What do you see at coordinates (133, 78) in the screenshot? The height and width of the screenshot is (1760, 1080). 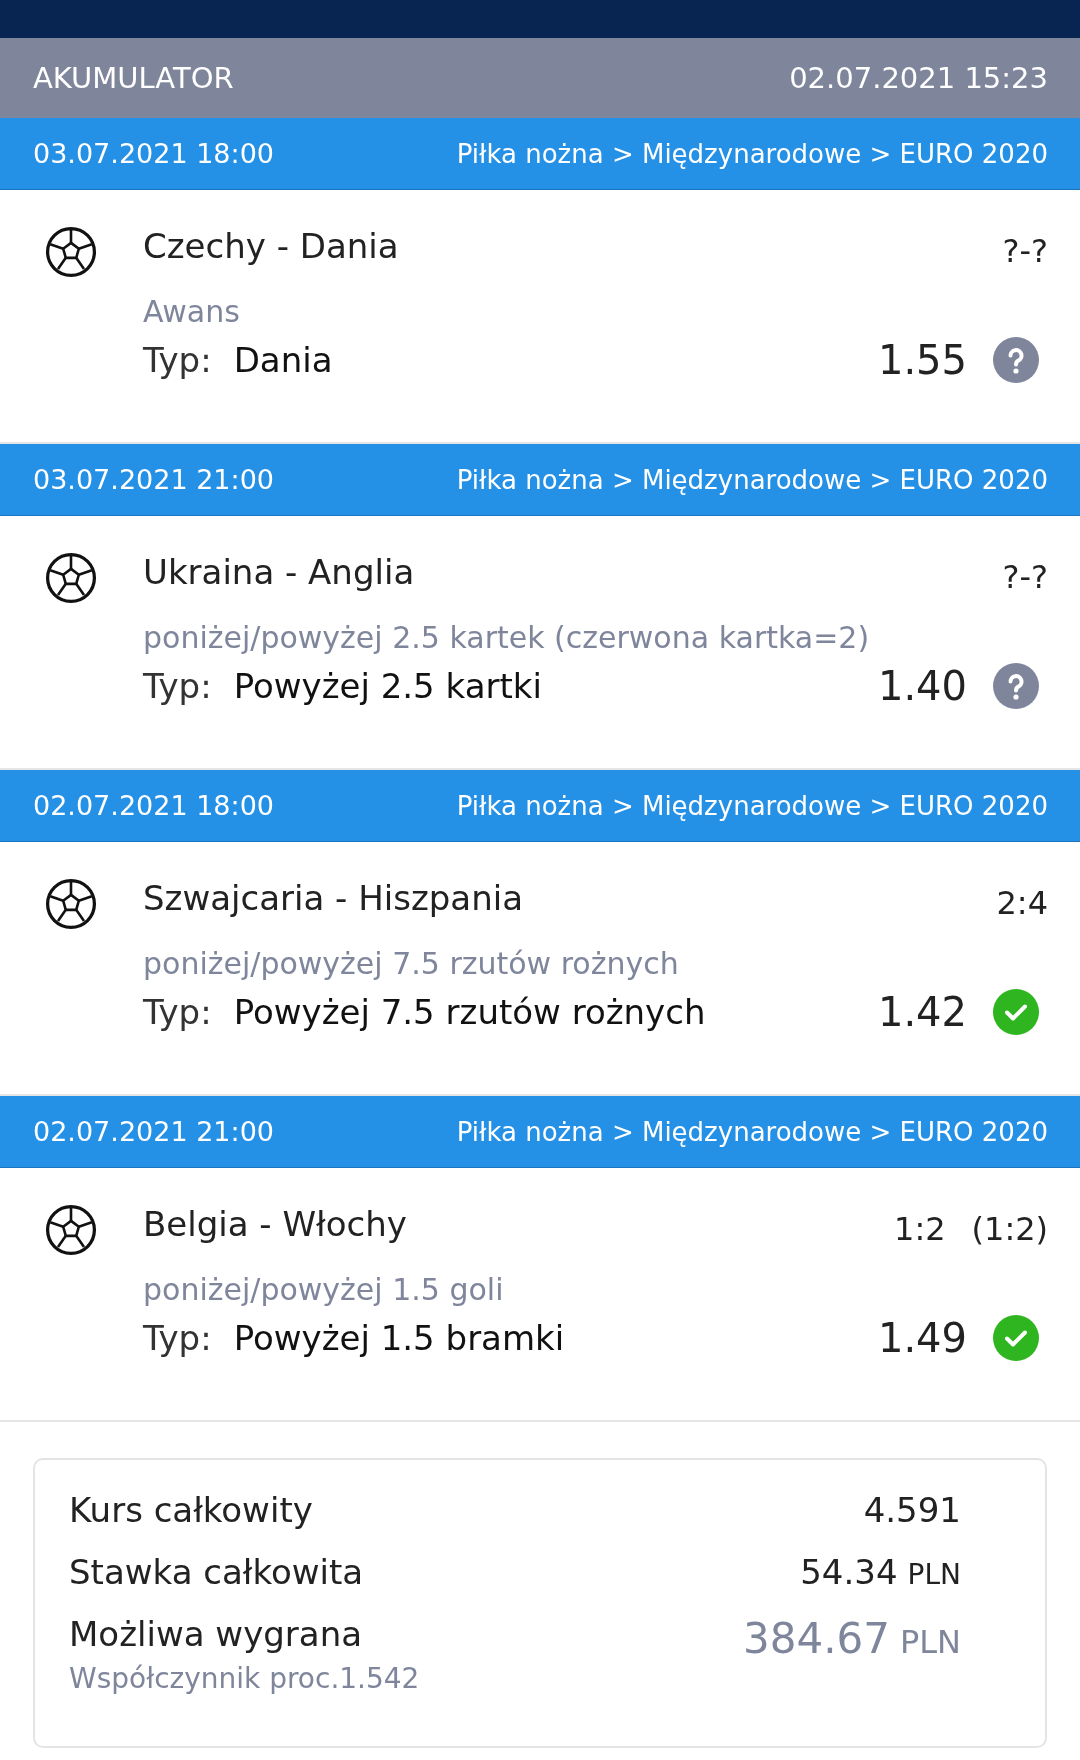 I see `bet-type-title: AKUMULATOR` at bounding box center [133, 78].